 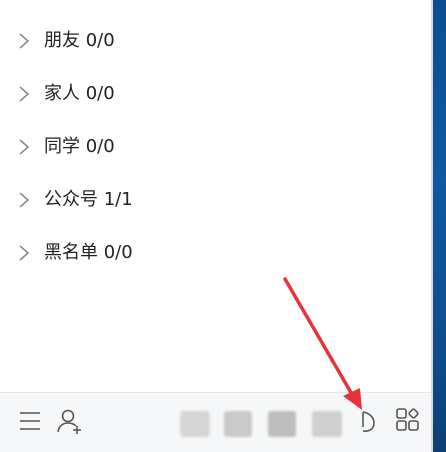 What do you see at coordinates (70, 421) in the screenshot?
I see `add-contact-icon` at bounding box center [70, 421].